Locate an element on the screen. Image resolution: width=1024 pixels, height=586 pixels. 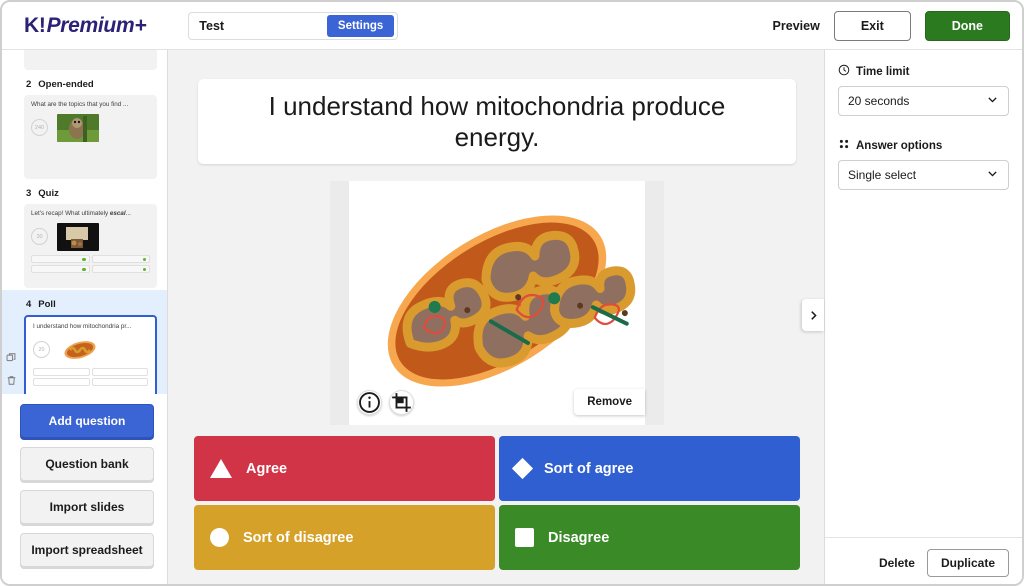
thumb-time-badge: 30 is located at coordinates (39, 237).